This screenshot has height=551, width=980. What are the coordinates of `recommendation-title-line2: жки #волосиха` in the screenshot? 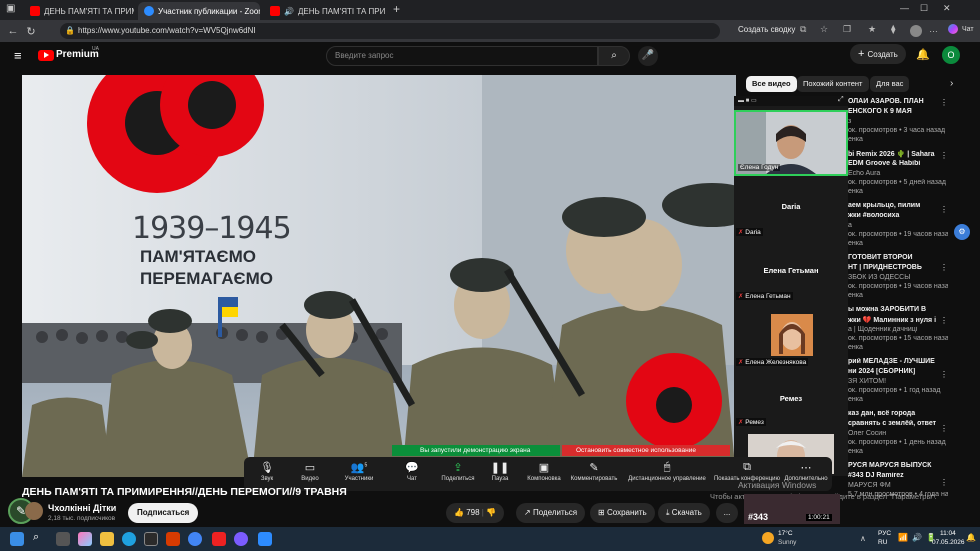 It's located at (898, 215).